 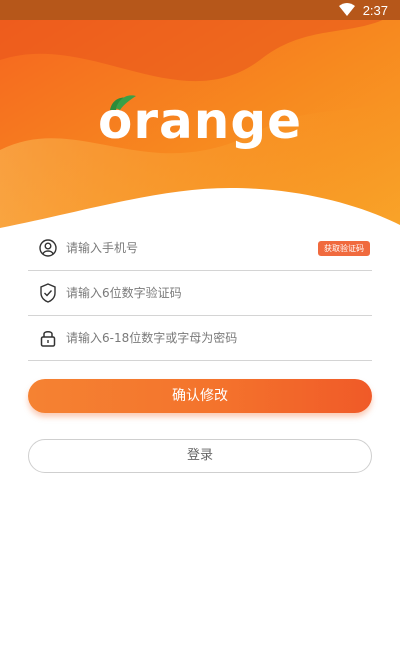 What do you see at coordinates (219, 293) in the screenshot?
I see `code-input` at bounding box center [219, 293].